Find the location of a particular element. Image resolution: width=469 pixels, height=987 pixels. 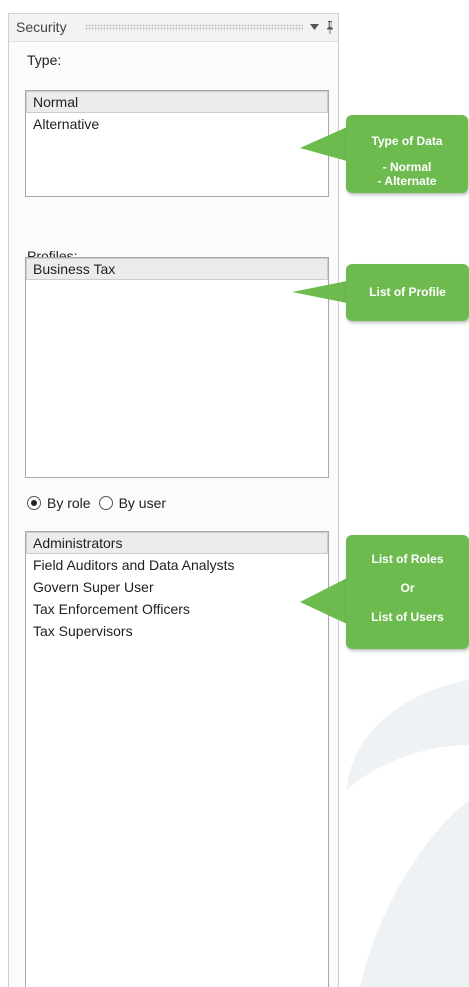

callout-list-of-profile: List of Profile is located at coordinates (407, 292).